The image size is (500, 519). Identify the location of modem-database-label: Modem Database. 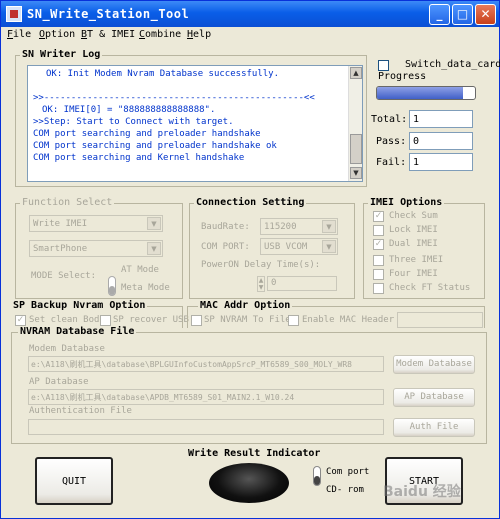
(67, 349).